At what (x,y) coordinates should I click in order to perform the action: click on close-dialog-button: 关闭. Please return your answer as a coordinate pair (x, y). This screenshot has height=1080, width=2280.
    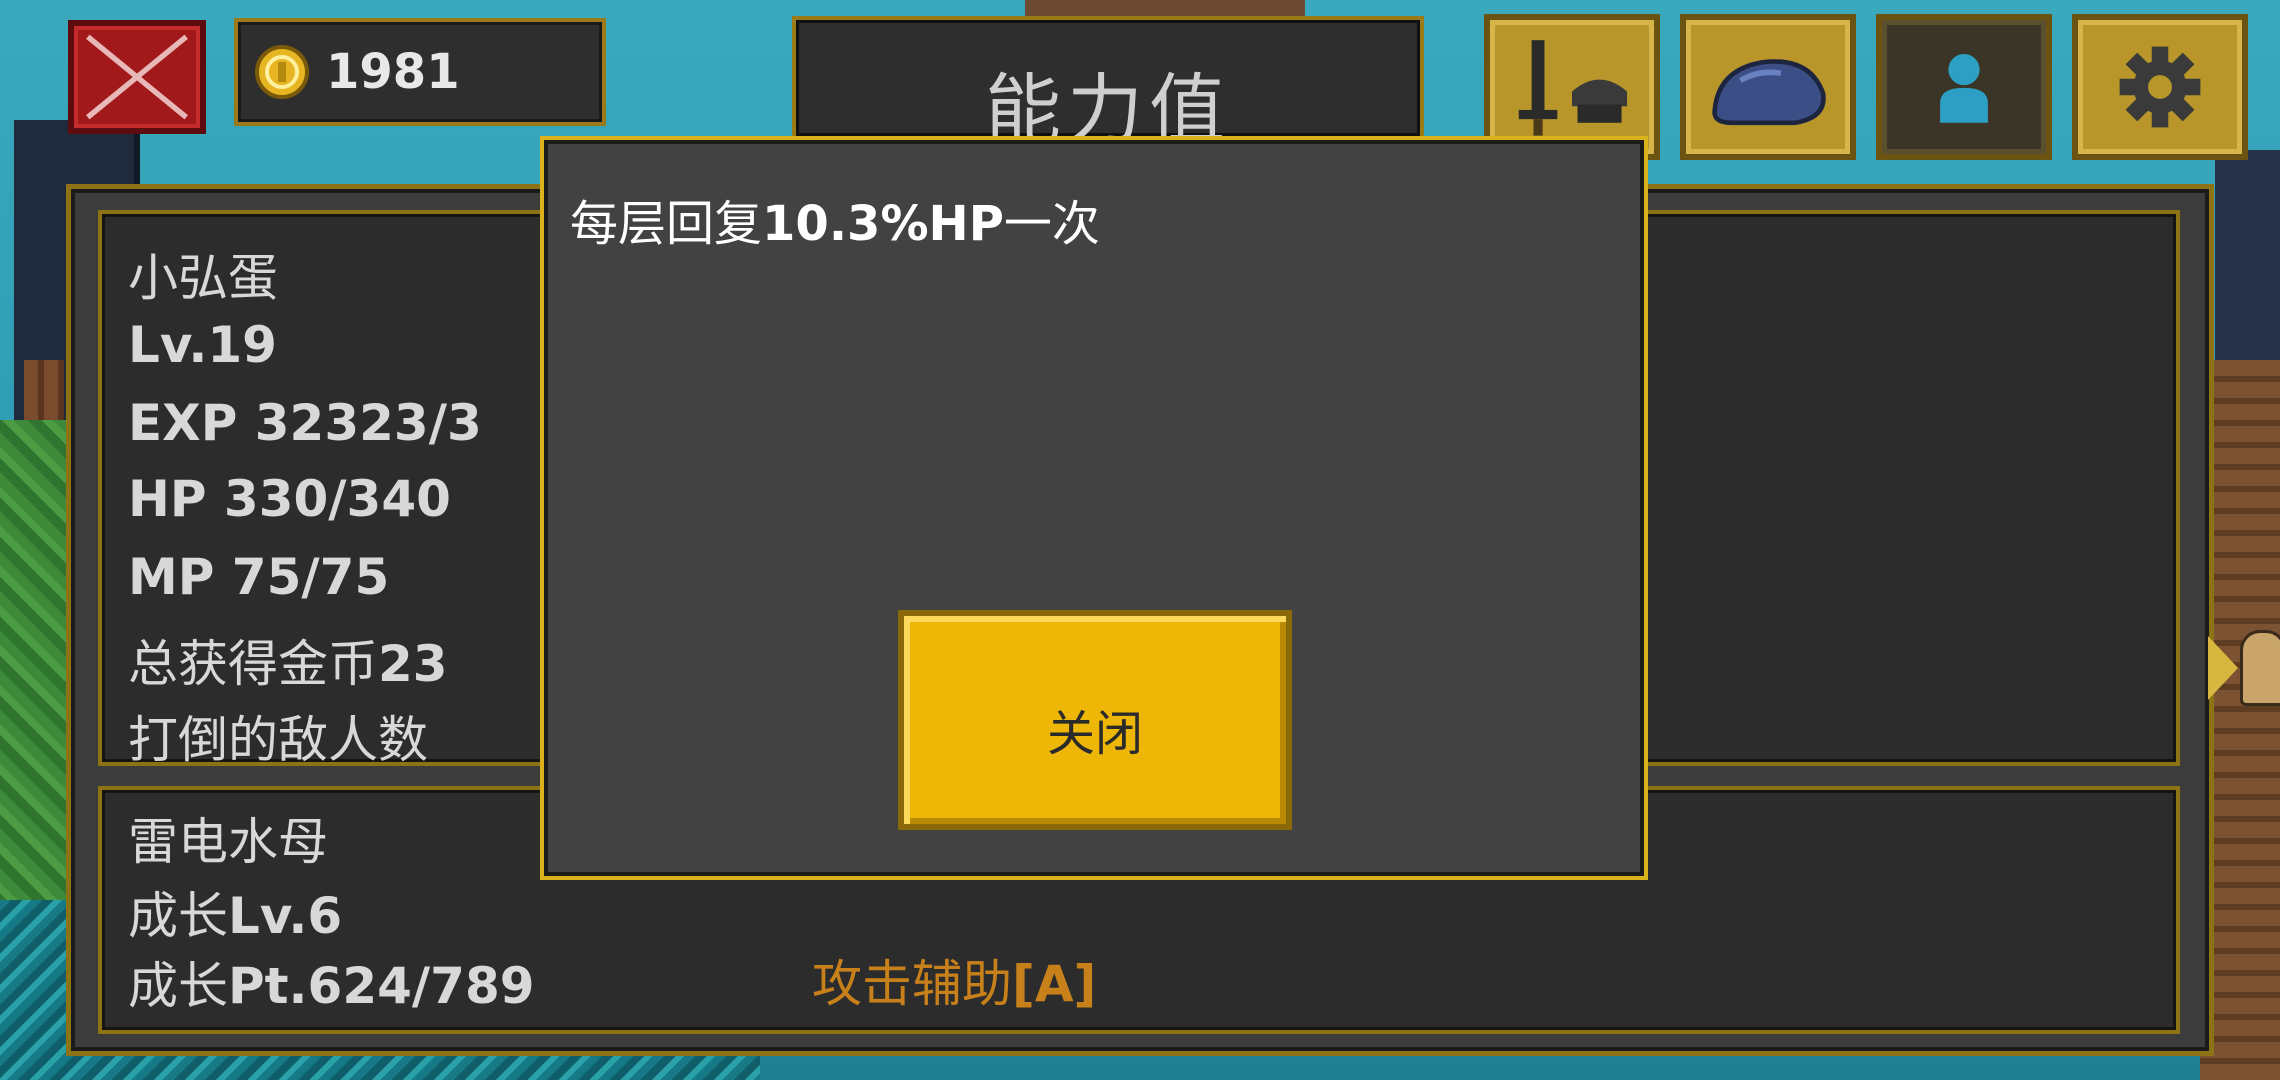
    Looking at the image, I should click on (1095, 720).